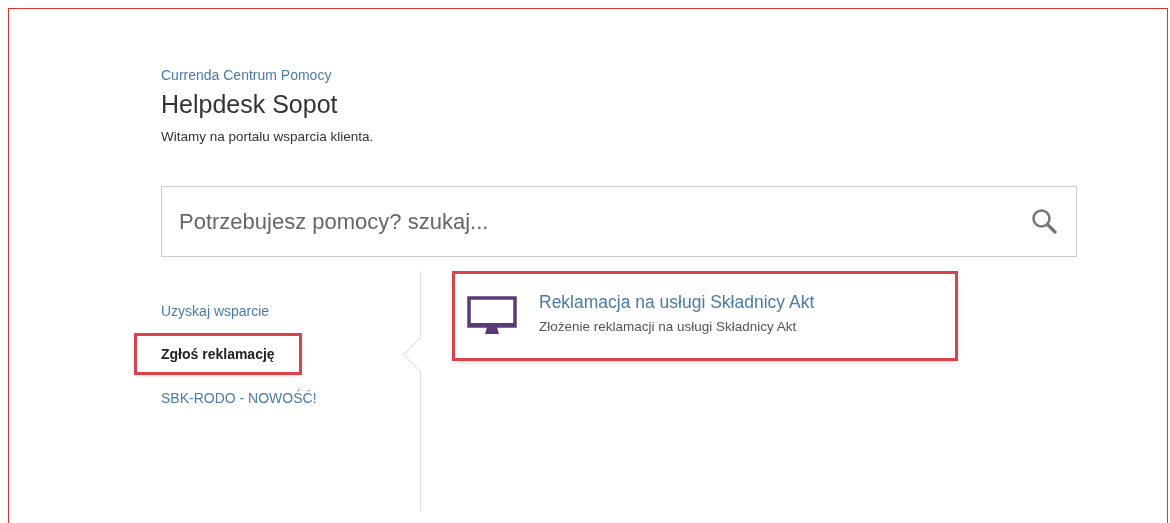 Image resolution: width=1170 pixels, height=523 pixels. I want to click on request-type-card: Reklamacja na usługi Składnicy Akt Złożenie reklamacji na usługi Składnicy Akt, so click(705, 316).